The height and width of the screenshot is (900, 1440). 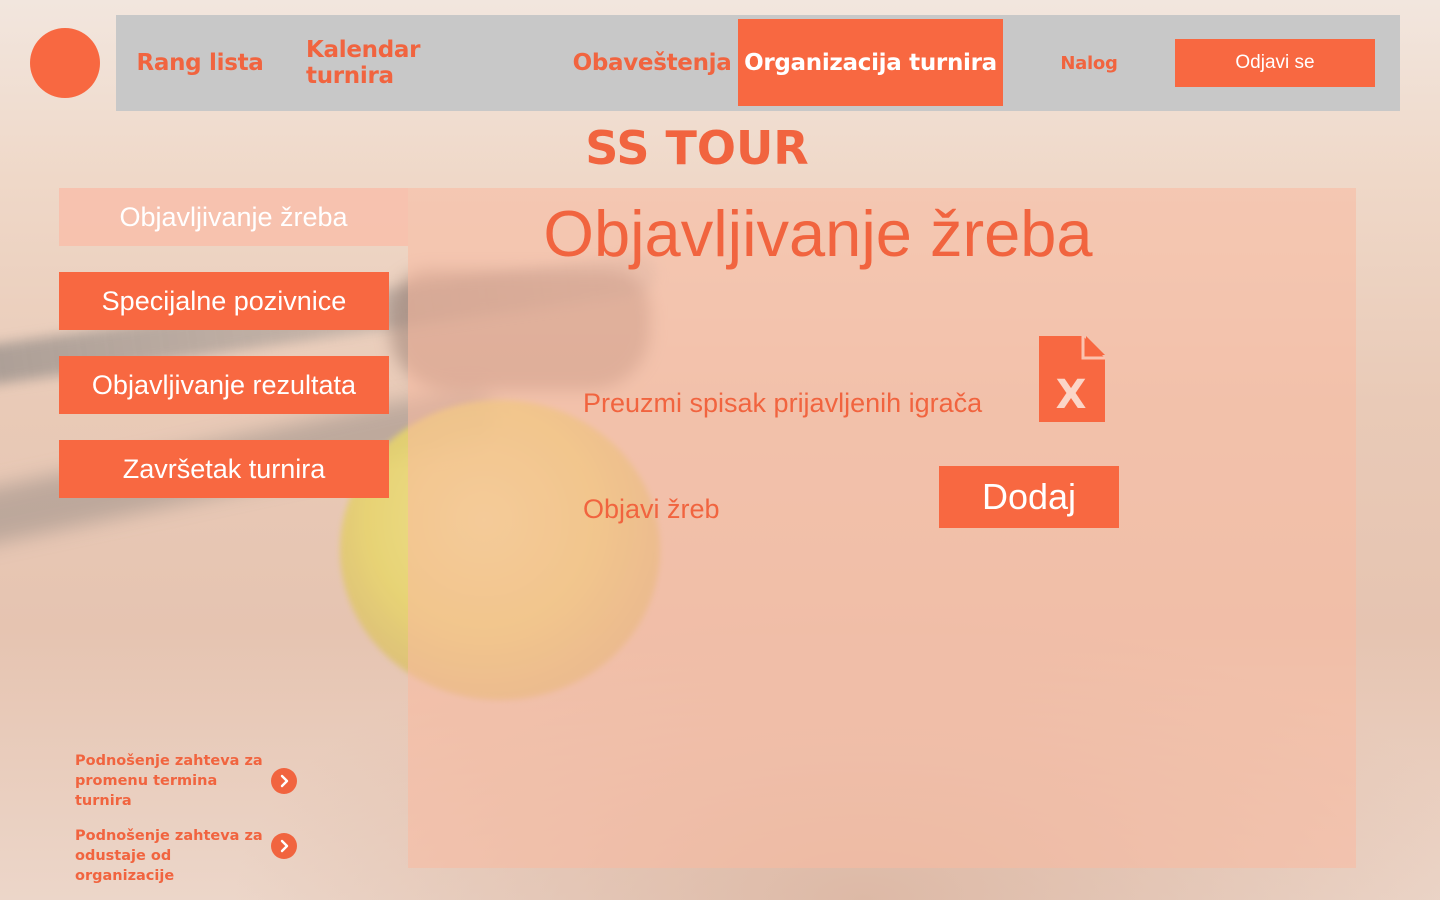 What do you see at coordinates (233, 217) in the screenshot?
I see `sidebar-item-objavljivanje-zreba: Objavljivanje žreba` at bounding box center [233, 217].